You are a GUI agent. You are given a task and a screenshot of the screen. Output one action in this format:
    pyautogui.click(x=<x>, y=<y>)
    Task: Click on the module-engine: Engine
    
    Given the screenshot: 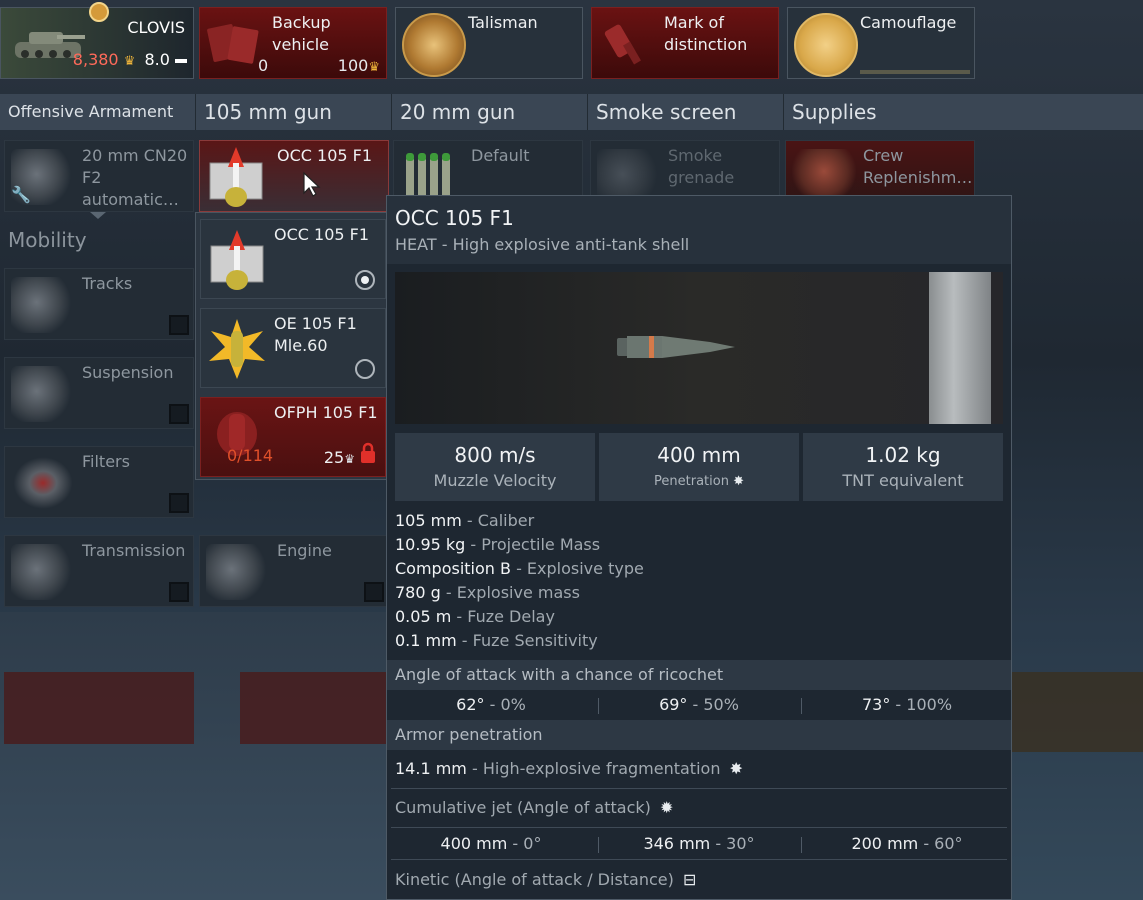 What is the action you would take?
    pyautogui.click(x=294, y=571)
    